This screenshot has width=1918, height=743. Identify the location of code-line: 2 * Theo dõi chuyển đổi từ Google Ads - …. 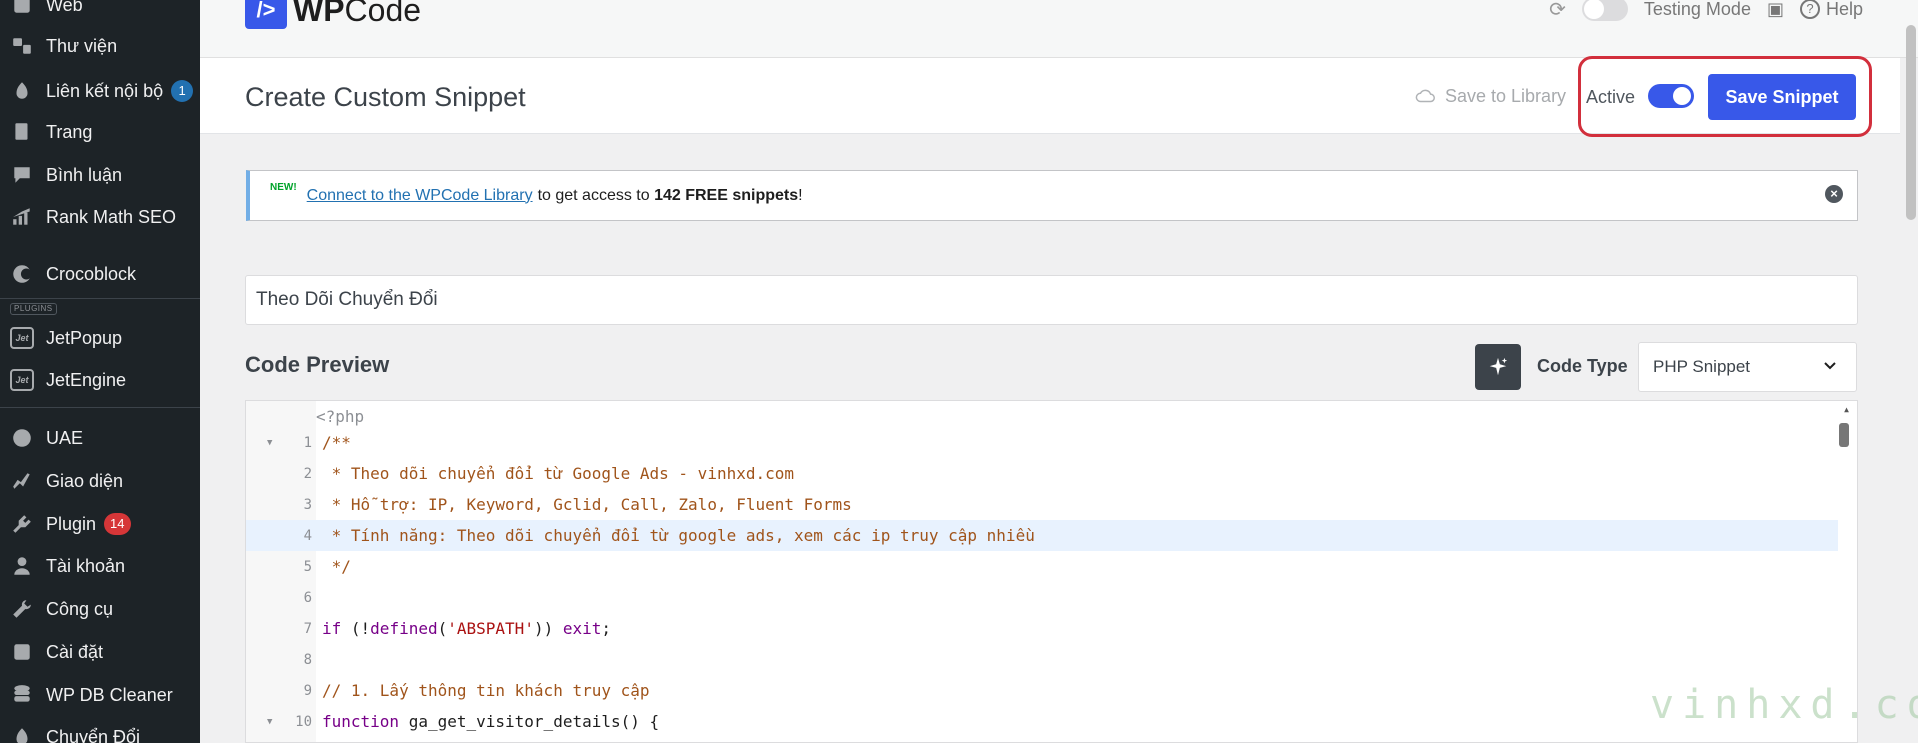
(1042, 473).